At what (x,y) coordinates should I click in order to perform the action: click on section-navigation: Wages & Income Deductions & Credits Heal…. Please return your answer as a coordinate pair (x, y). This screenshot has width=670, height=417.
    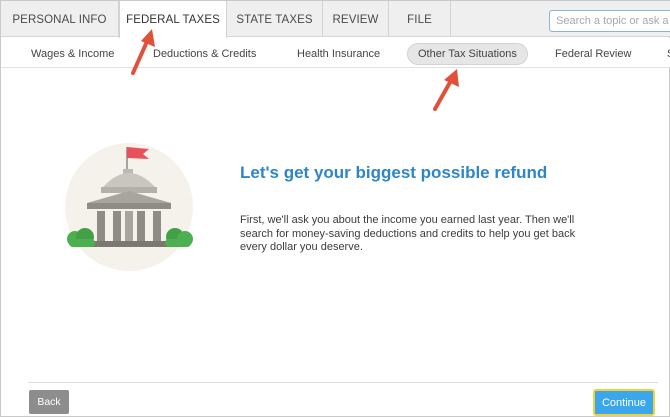
    Looking at the image, I should click on (335, 53).